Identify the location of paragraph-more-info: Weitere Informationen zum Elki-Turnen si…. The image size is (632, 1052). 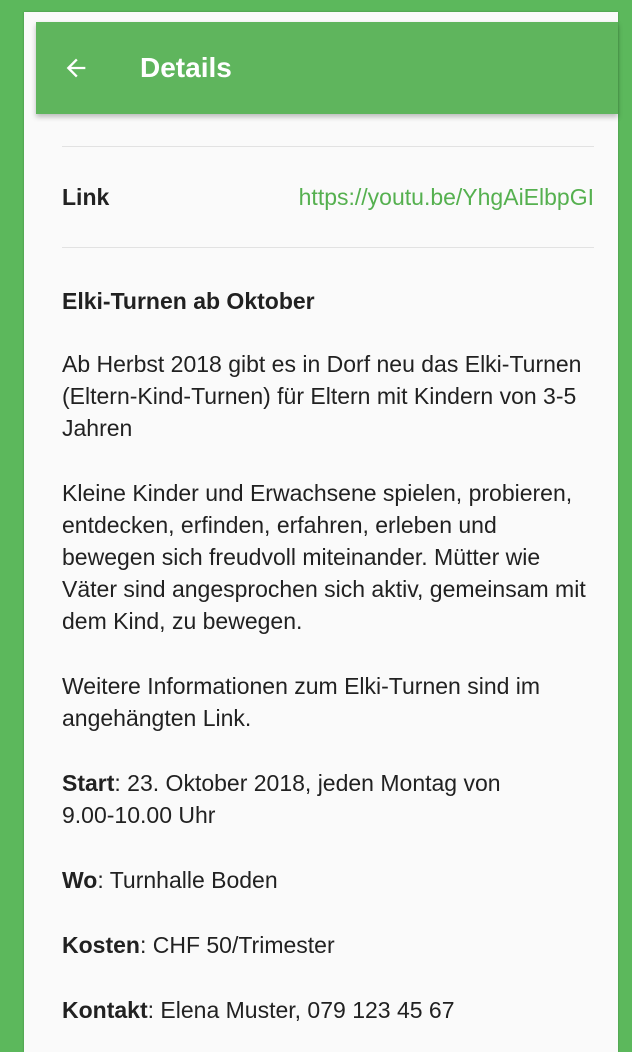
(301, 702).